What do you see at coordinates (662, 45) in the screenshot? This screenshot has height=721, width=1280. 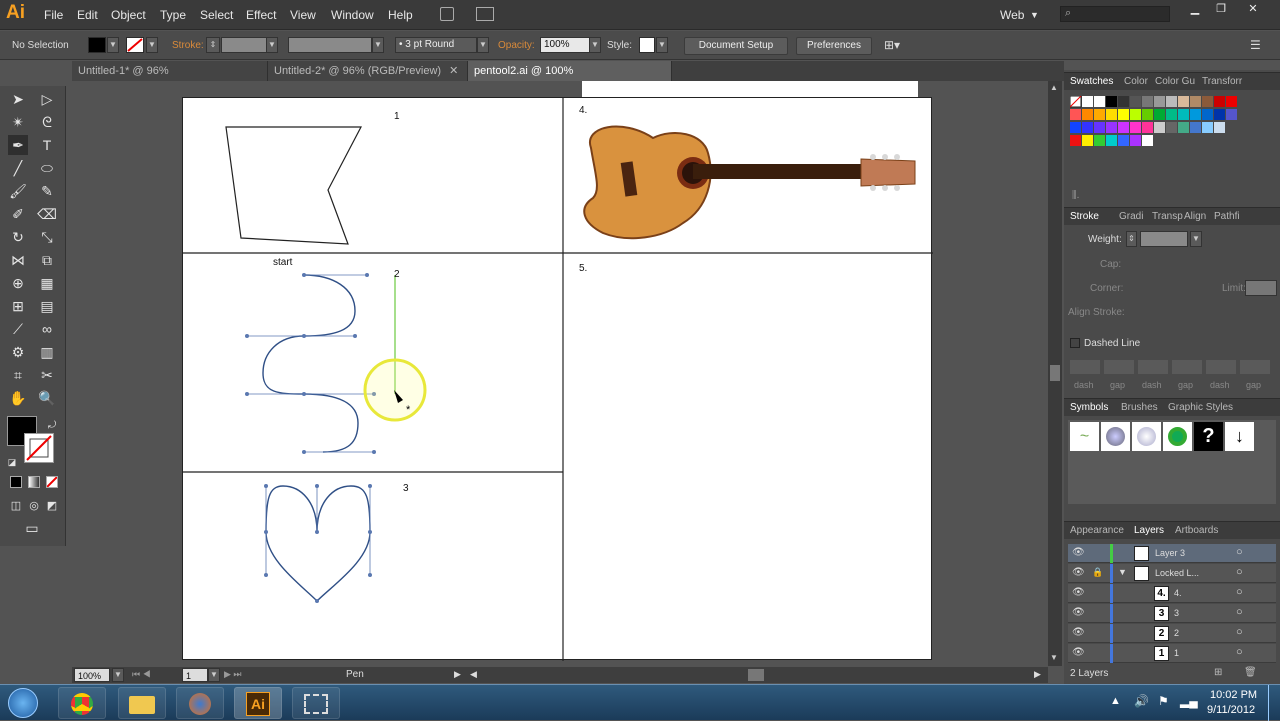 I see `style-dropdown: ▼` at bounding box center [662, 45].